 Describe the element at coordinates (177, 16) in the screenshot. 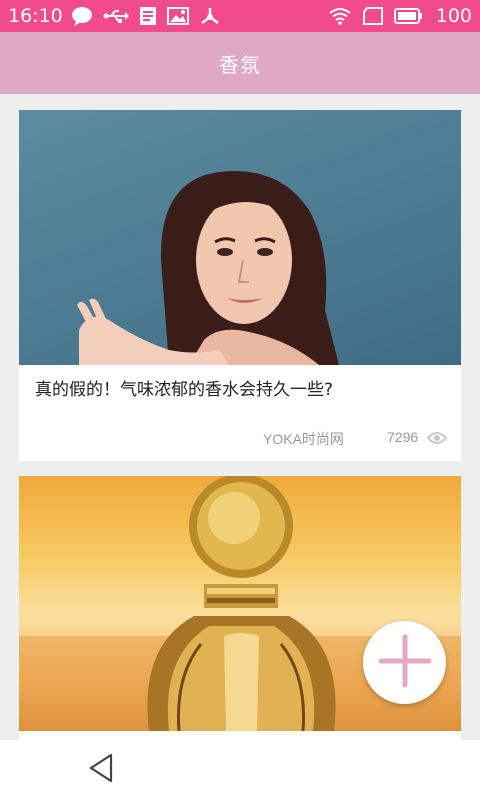

I see `image-icon` at that location.